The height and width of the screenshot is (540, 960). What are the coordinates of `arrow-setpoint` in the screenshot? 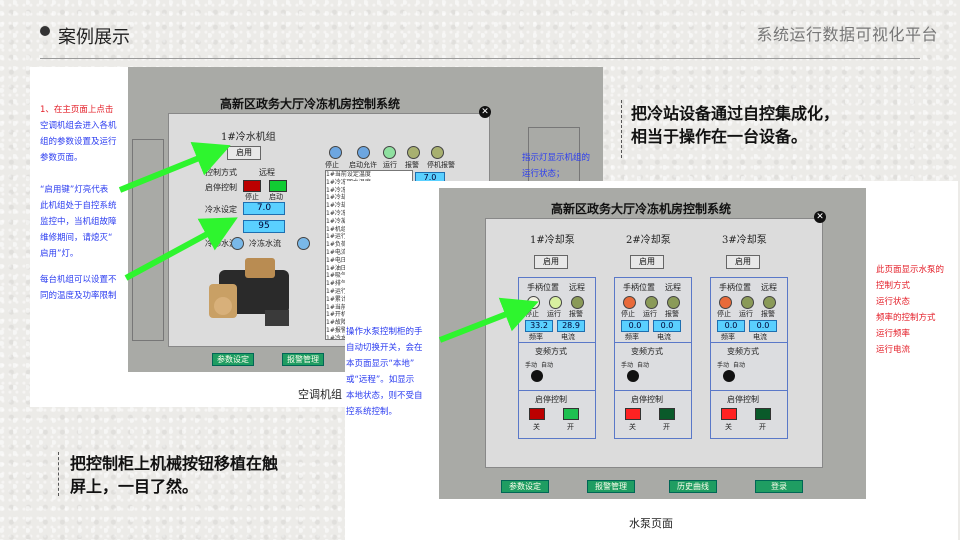 It's located at (181, 249).